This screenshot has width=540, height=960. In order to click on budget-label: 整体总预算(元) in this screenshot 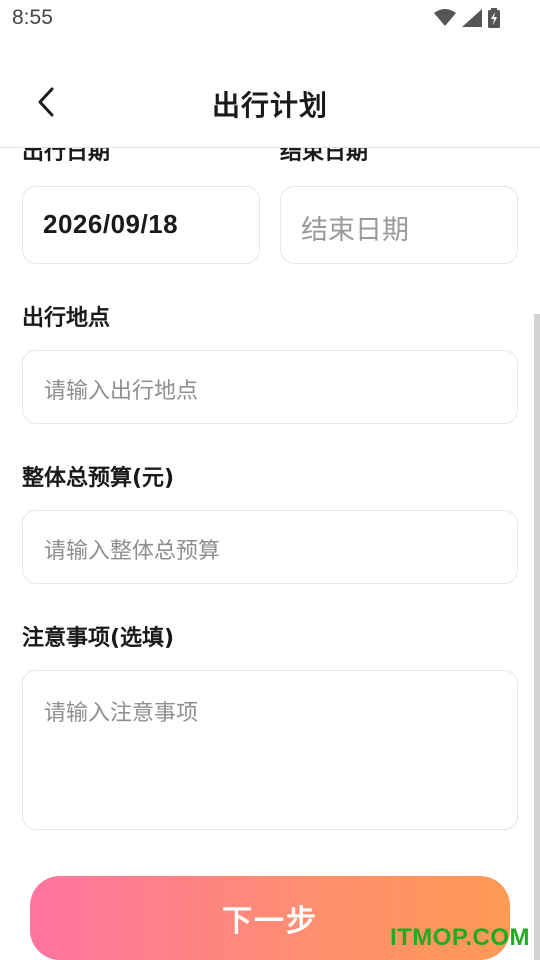, I will do `click(98, 478)`.